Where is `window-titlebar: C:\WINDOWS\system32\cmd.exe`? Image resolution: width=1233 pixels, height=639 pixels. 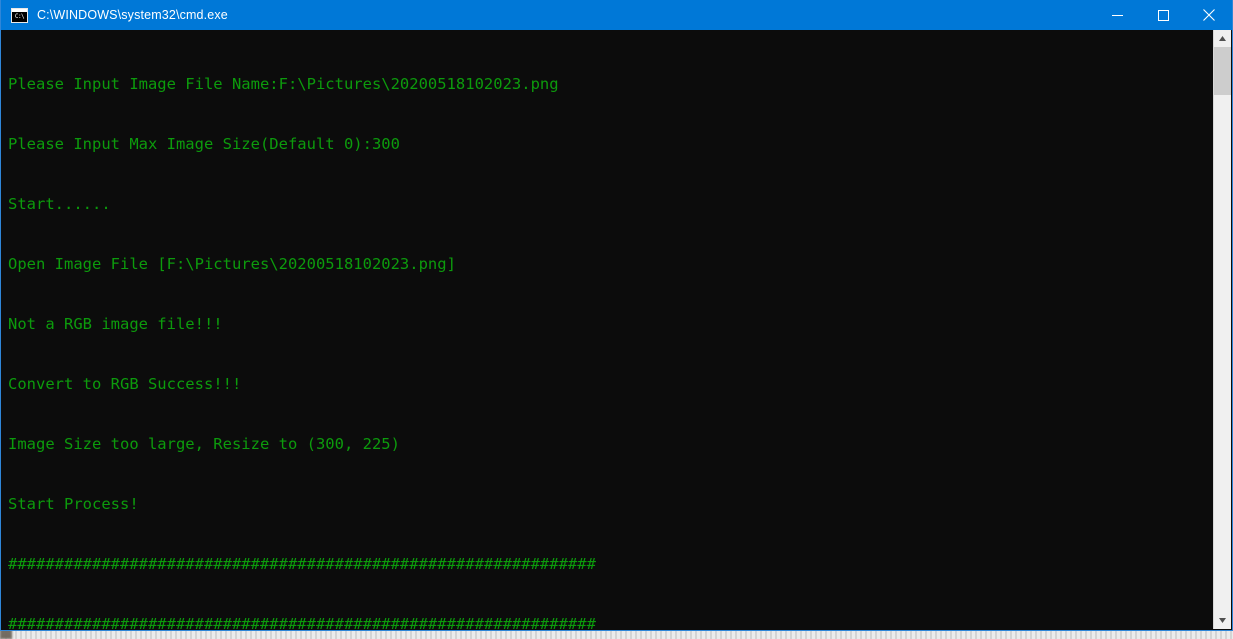 window-titlebar: C:\WINDOWS\system32\cmd.exe is located at coordinates (616, 15).